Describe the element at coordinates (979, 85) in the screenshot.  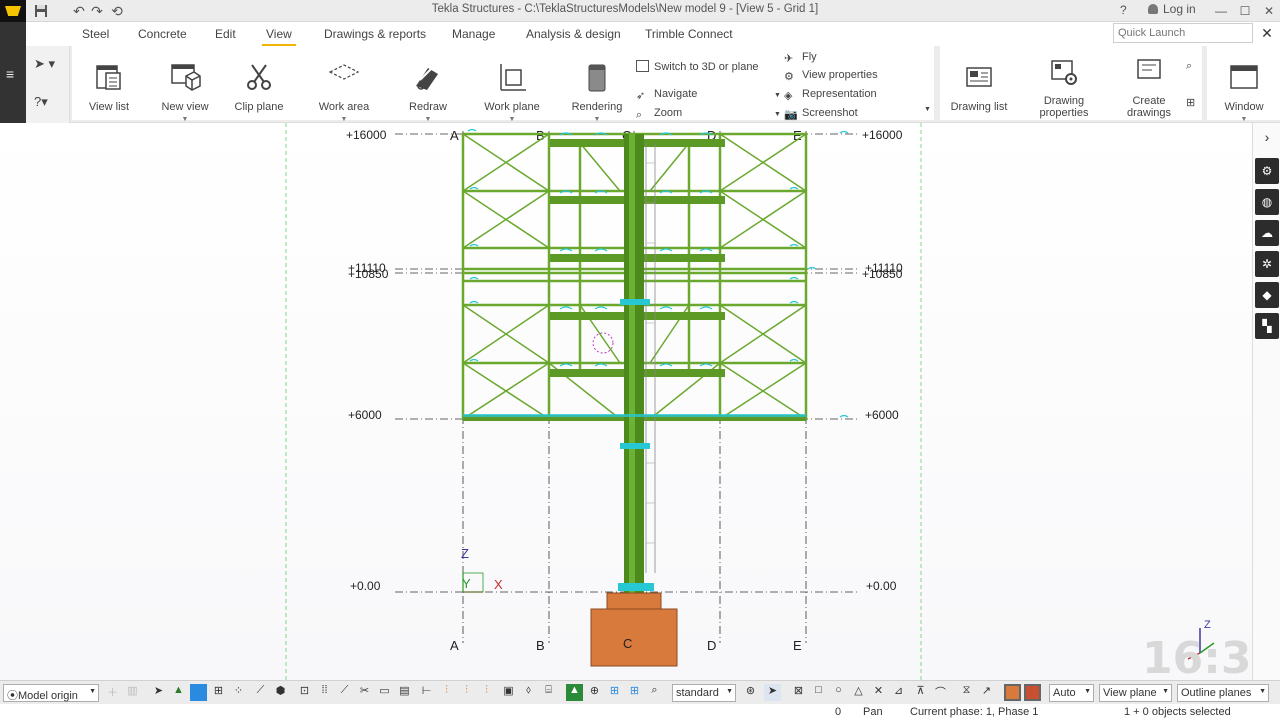
I see `drawing-list-button: Drawing list` at that location.